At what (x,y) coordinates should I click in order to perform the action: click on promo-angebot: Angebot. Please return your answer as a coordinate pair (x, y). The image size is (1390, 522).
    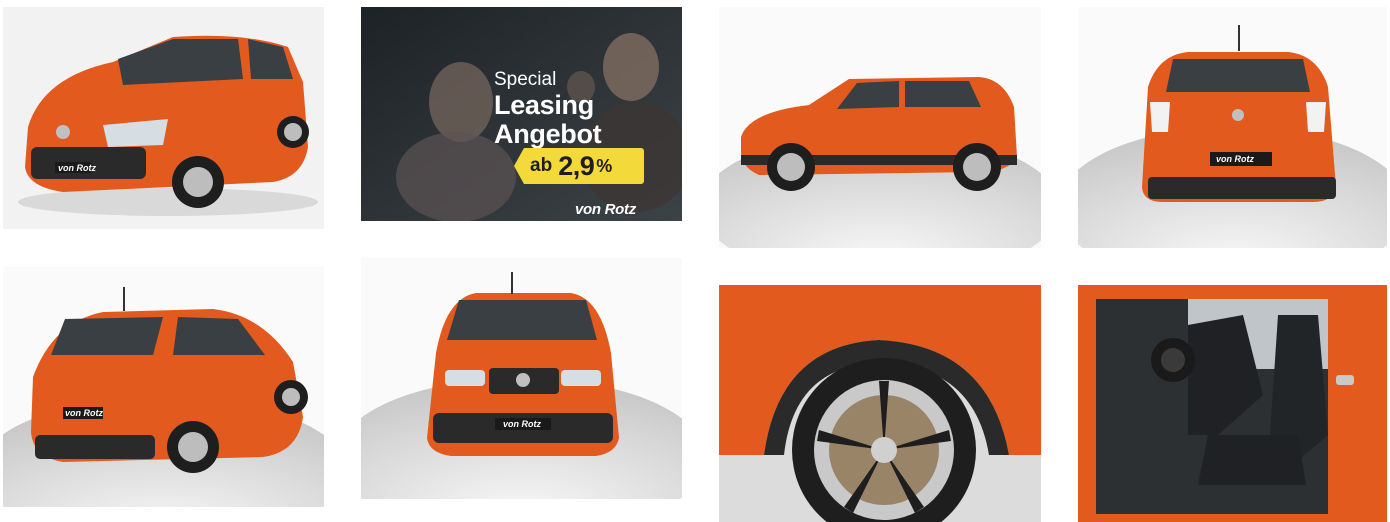
    Looking at the image, I should click on (548, 134).